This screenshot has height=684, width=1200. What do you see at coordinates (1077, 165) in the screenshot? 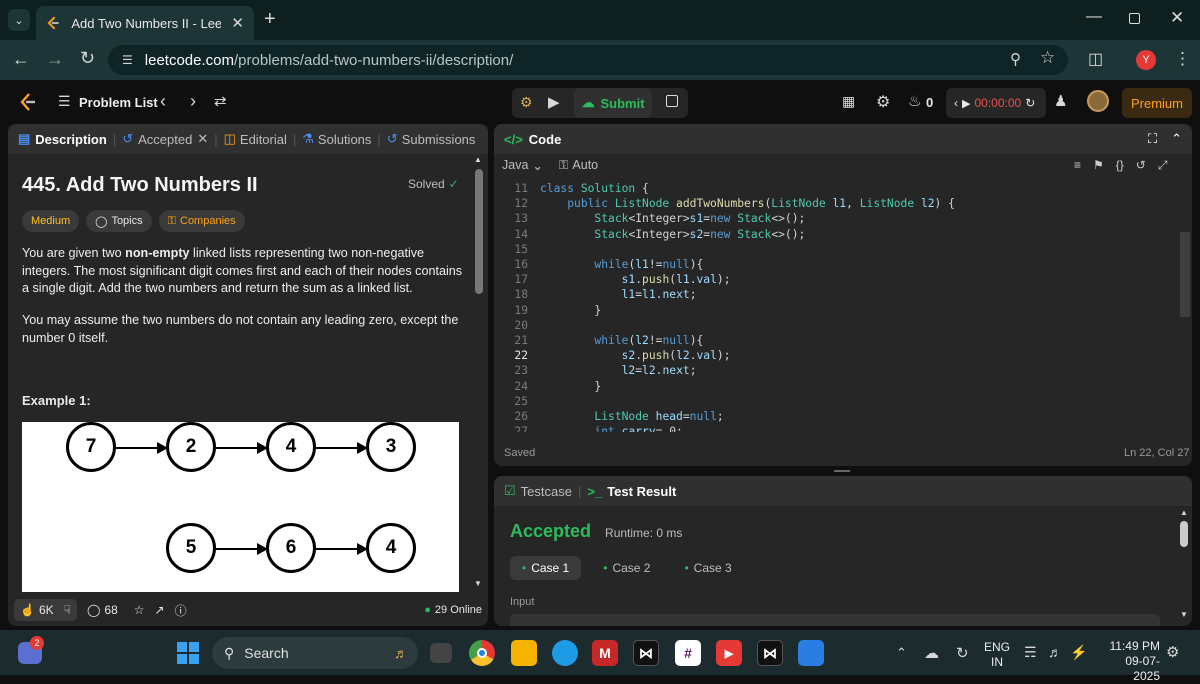
I see `format-icon: ≡` at bounding box center [1077, 165].